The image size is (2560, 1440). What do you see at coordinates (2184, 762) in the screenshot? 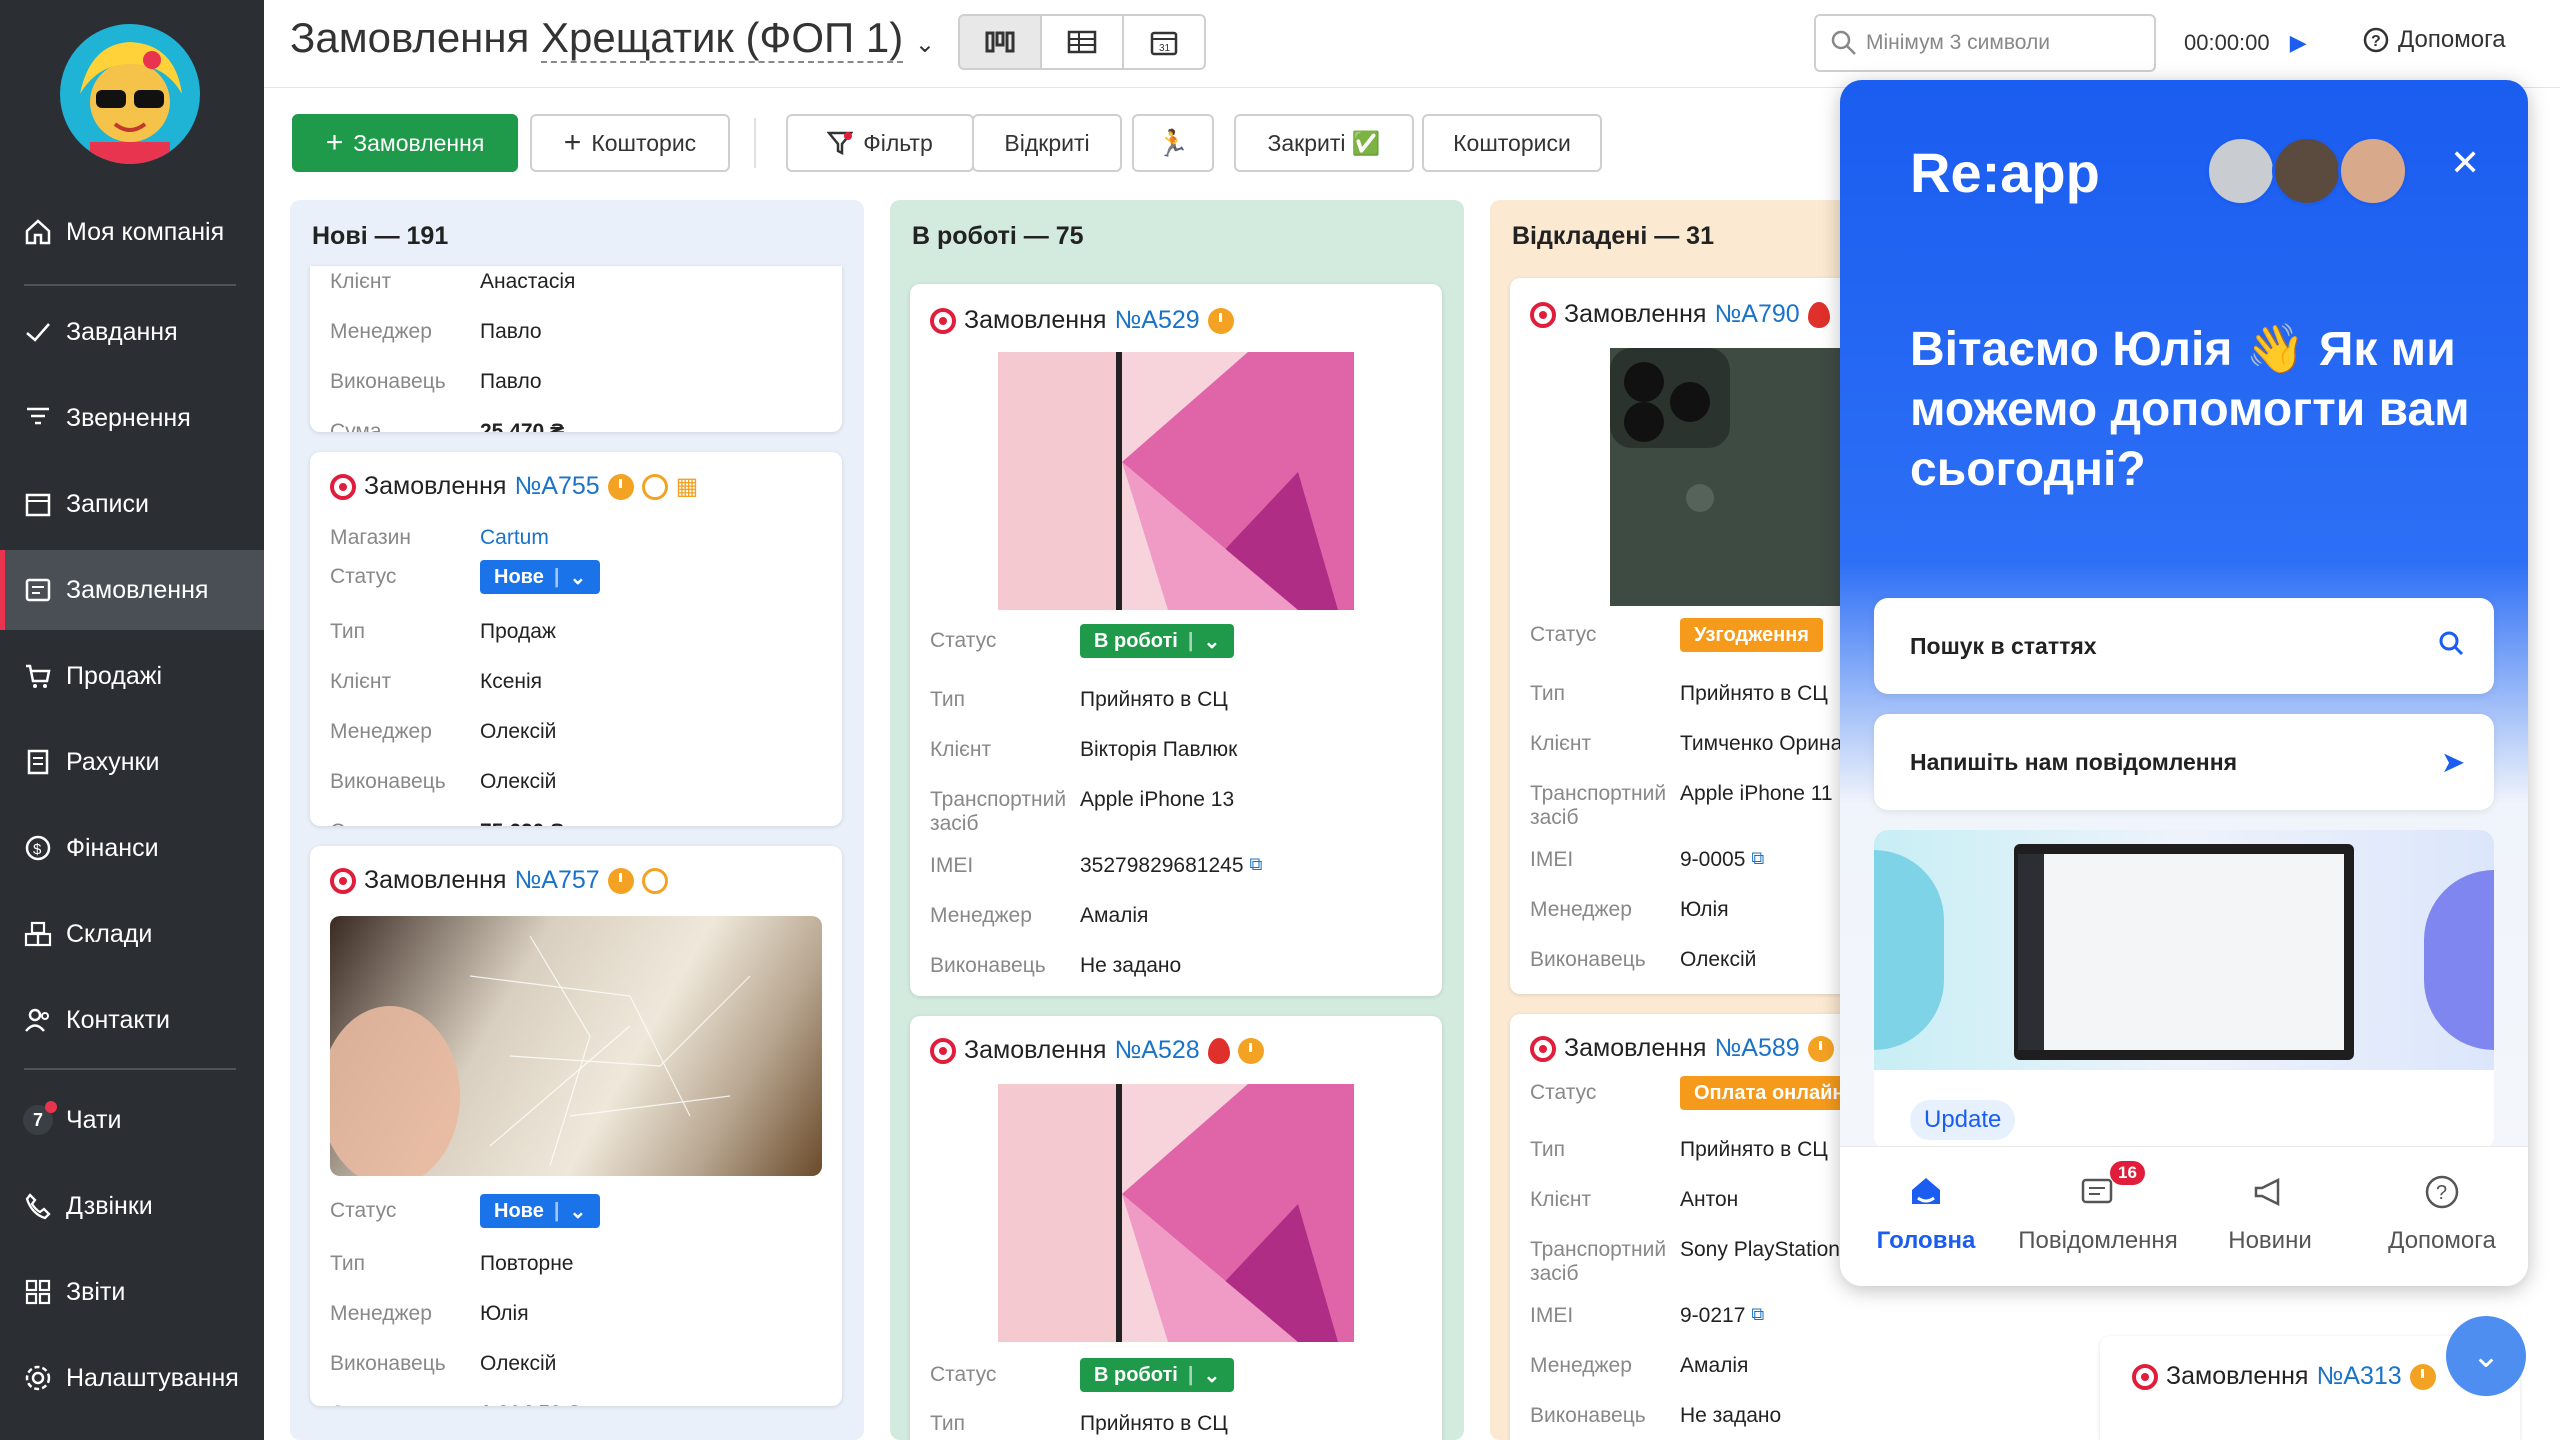
I see `send-message-button: Напишіть нам повідомлення ➤` at bounding box center [2184, 762].